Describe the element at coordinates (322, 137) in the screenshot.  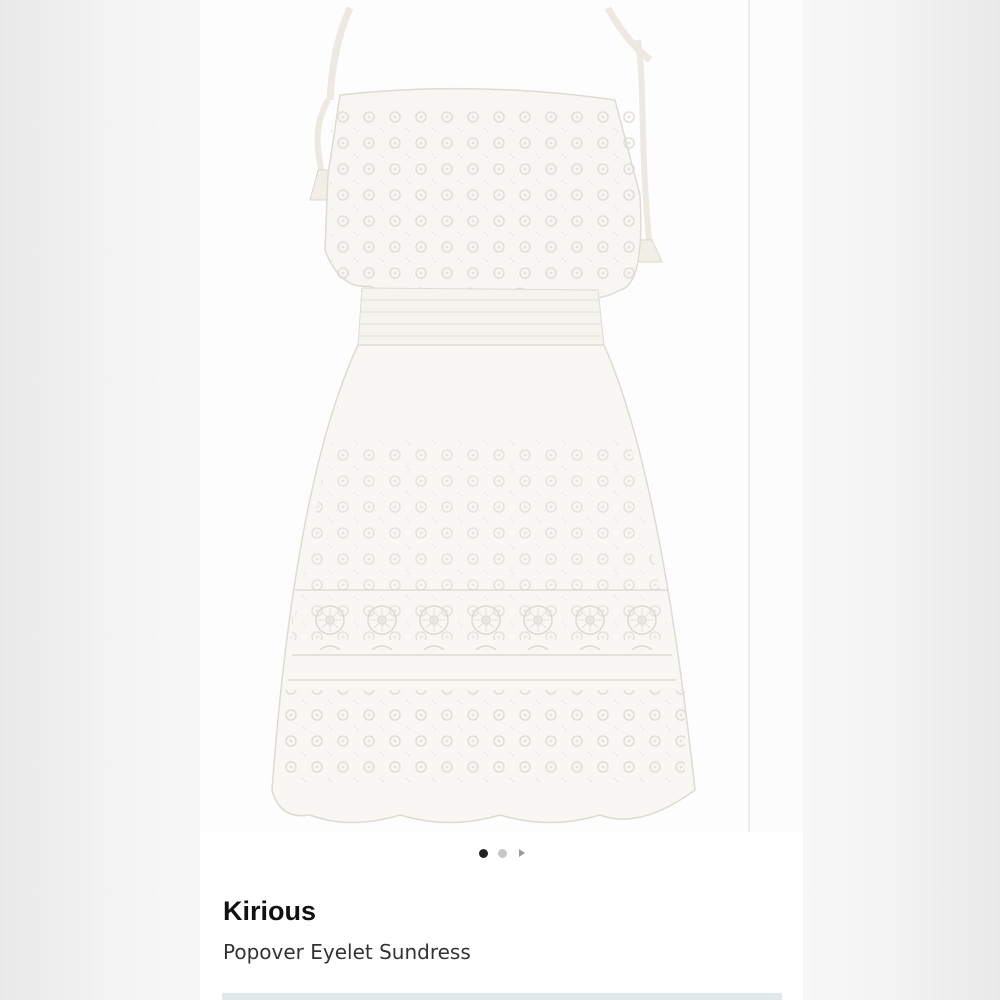
I see `left-tie` at that location.